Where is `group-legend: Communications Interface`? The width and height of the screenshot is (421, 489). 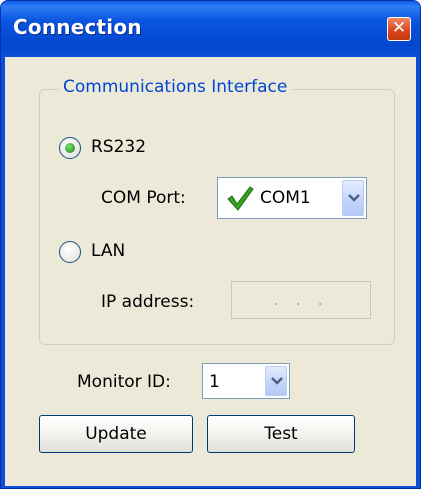
group-legend: Communications Interface is located at coordinates (175, 87).